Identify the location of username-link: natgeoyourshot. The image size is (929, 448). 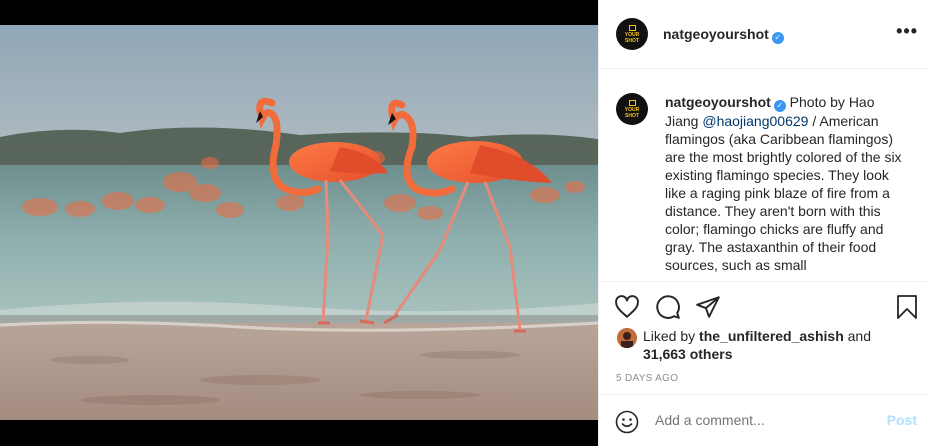
(716, 34).